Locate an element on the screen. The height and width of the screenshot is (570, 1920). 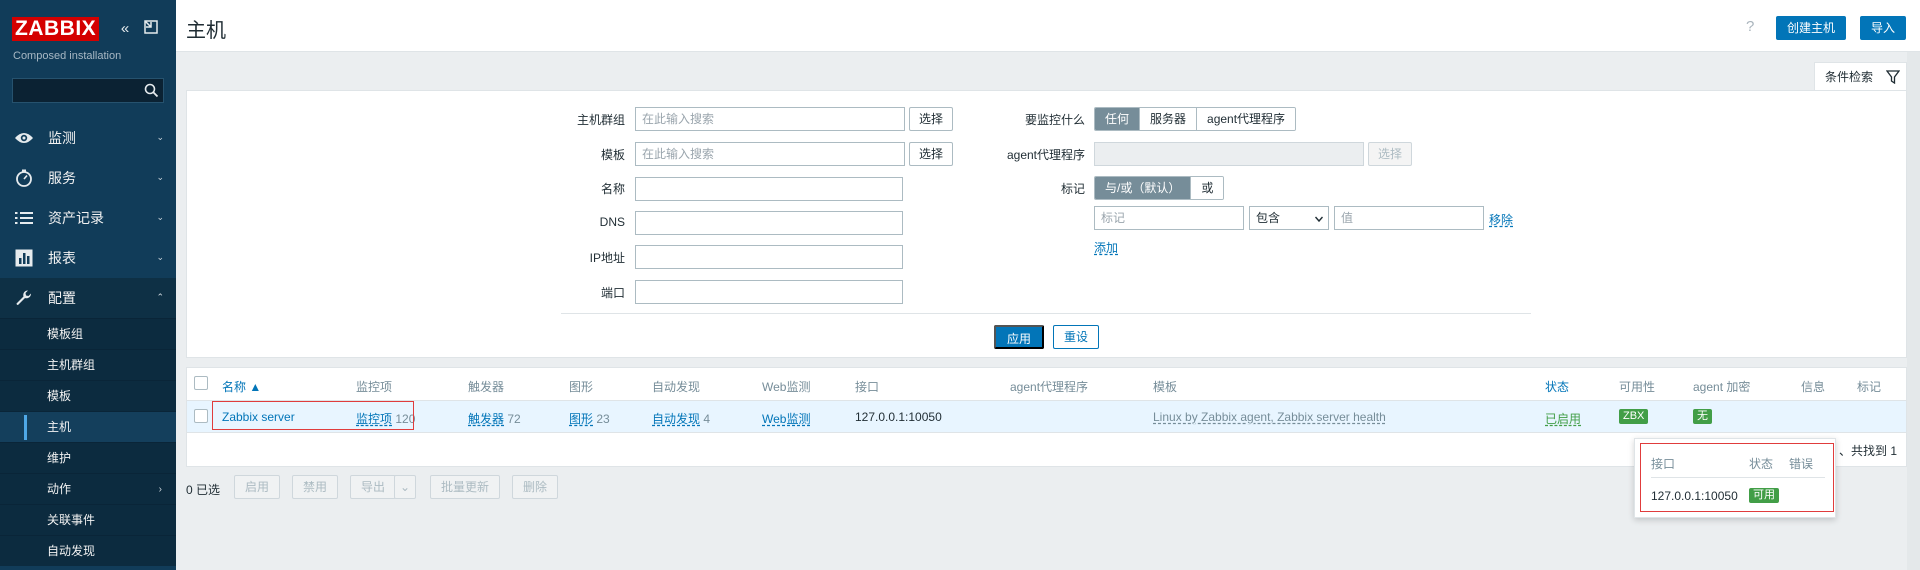
web-link: Web监测 is located at coordinates (786, 418).